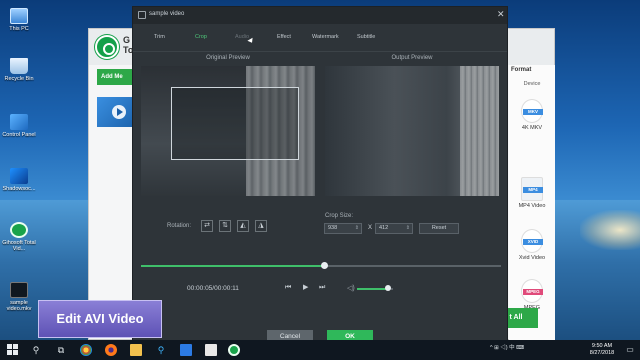 Image resolution: width=640 pixels, height=360 pixels. What do you see at coordinates (439, 228) in the screenshot?
I see `reset-button: Reset` at bounding box center [439, 228].